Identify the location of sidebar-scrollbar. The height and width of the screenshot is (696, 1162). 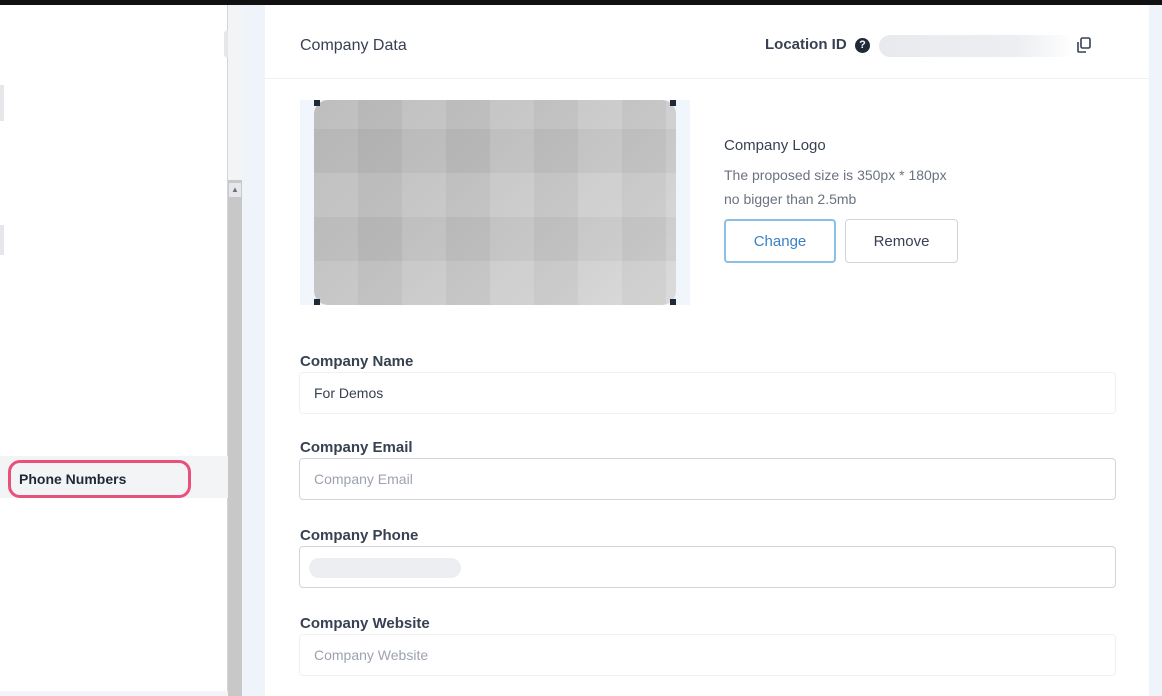
(235, 438).